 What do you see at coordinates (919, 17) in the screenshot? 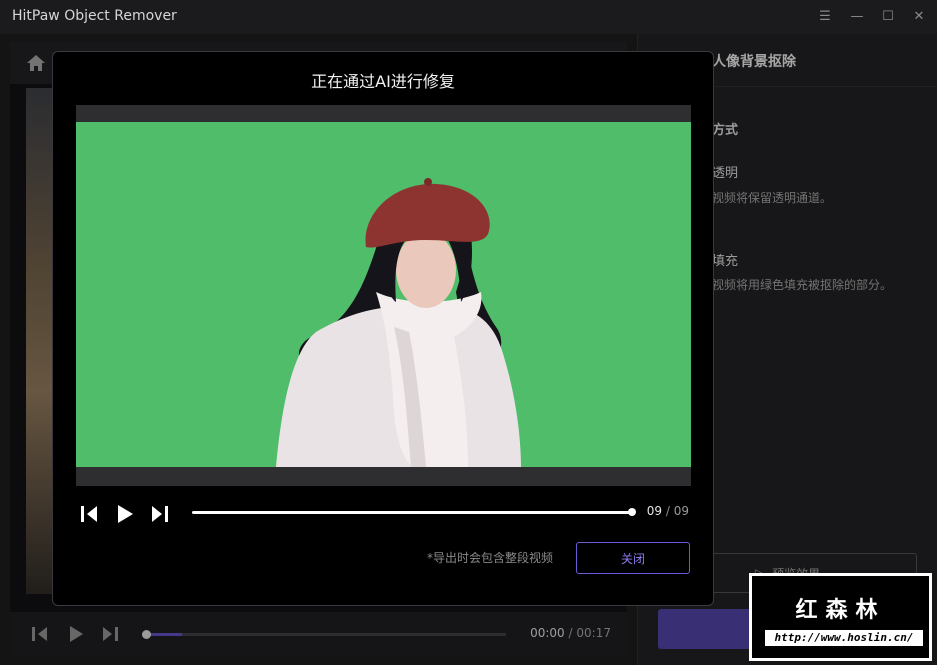
I see `close-icon: ✕` at bounding box center [919, 17].